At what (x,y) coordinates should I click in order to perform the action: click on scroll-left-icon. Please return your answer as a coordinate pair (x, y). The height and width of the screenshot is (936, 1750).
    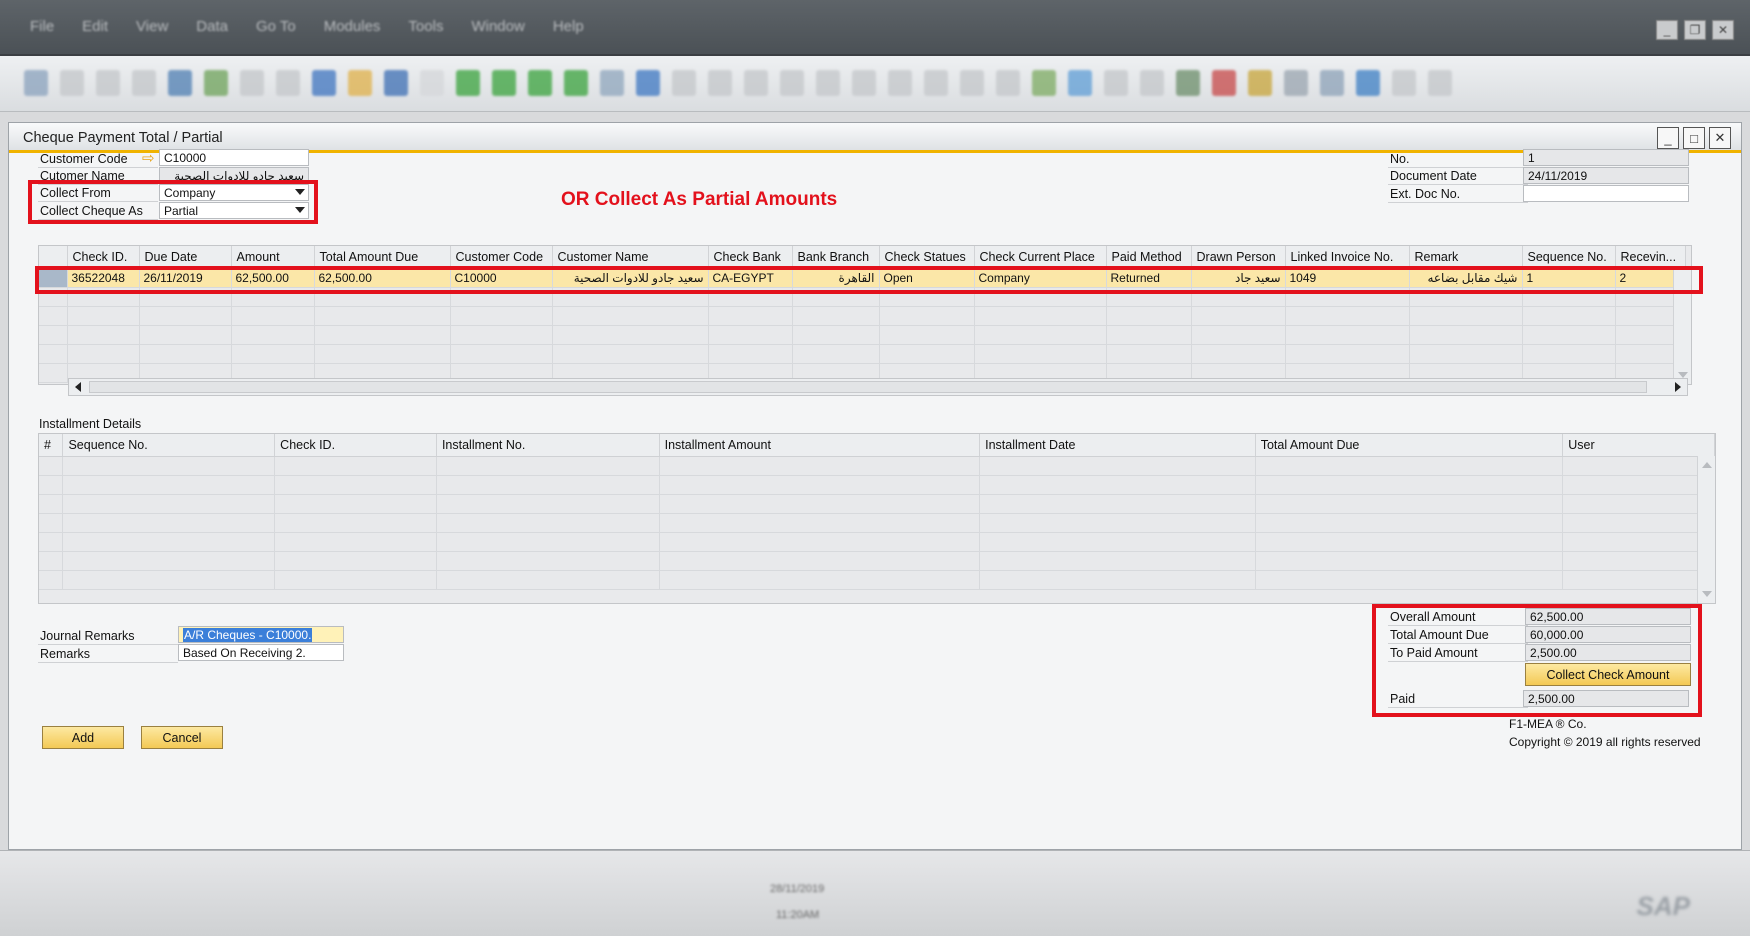
    Looking at the image, I should click on (78, 387).